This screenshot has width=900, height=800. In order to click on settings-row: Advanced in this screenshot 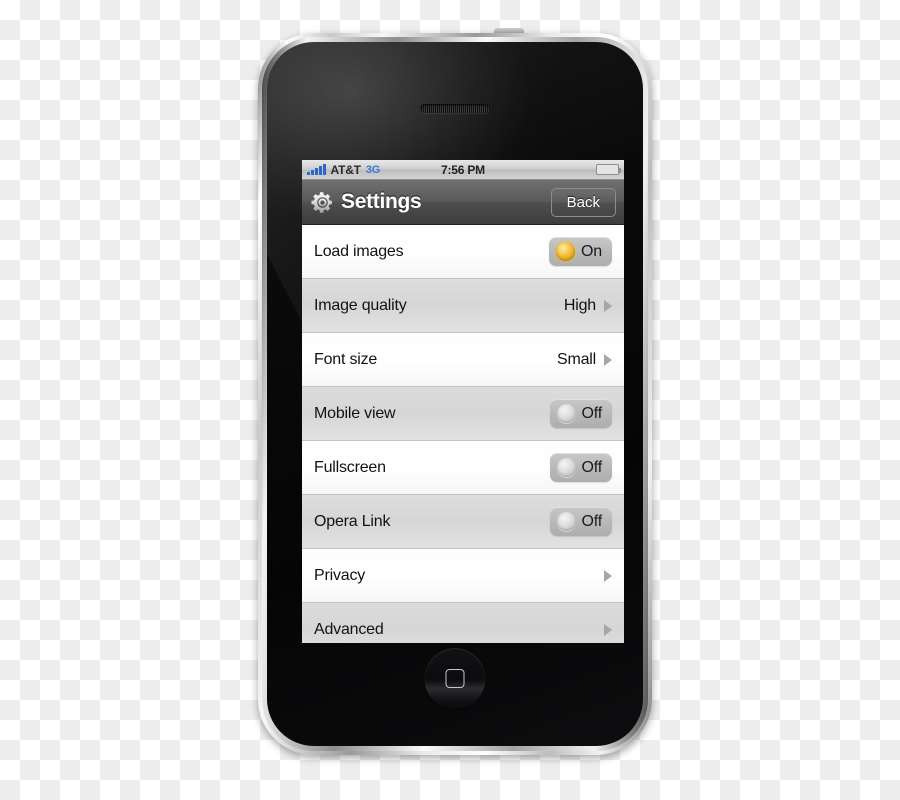, I will do `click(463, 623)`.